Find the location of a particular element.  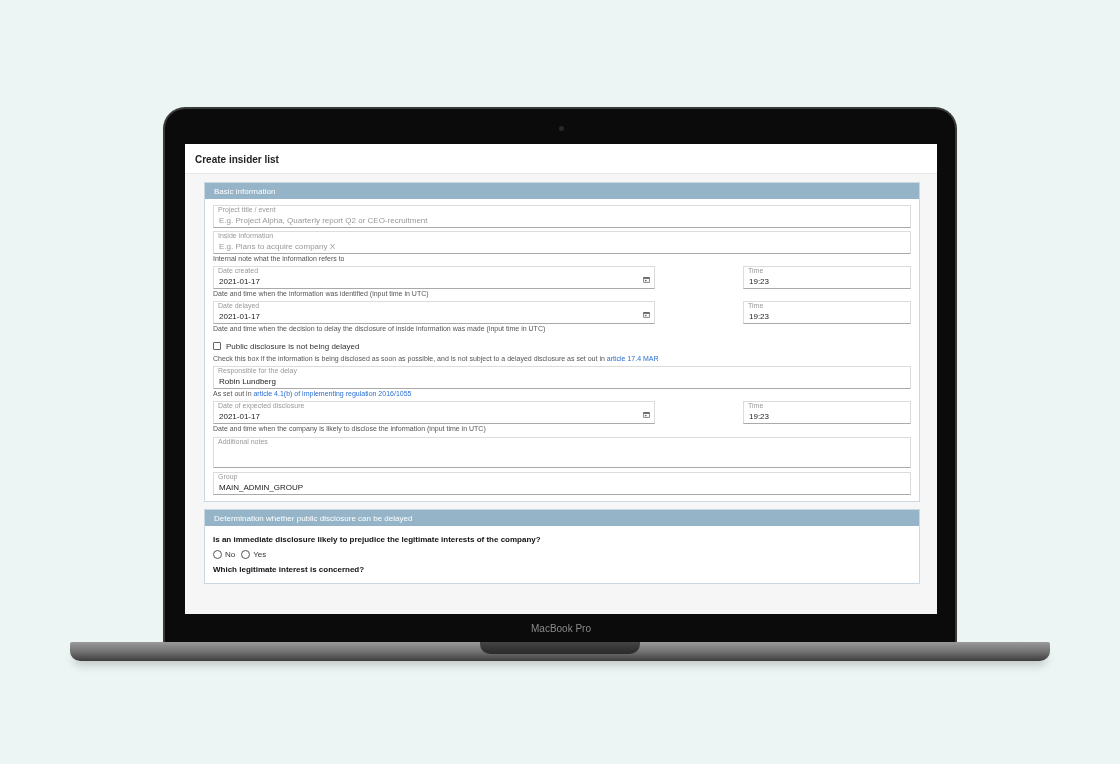

page-title: Create insider list is located at coordinates (237, 159).